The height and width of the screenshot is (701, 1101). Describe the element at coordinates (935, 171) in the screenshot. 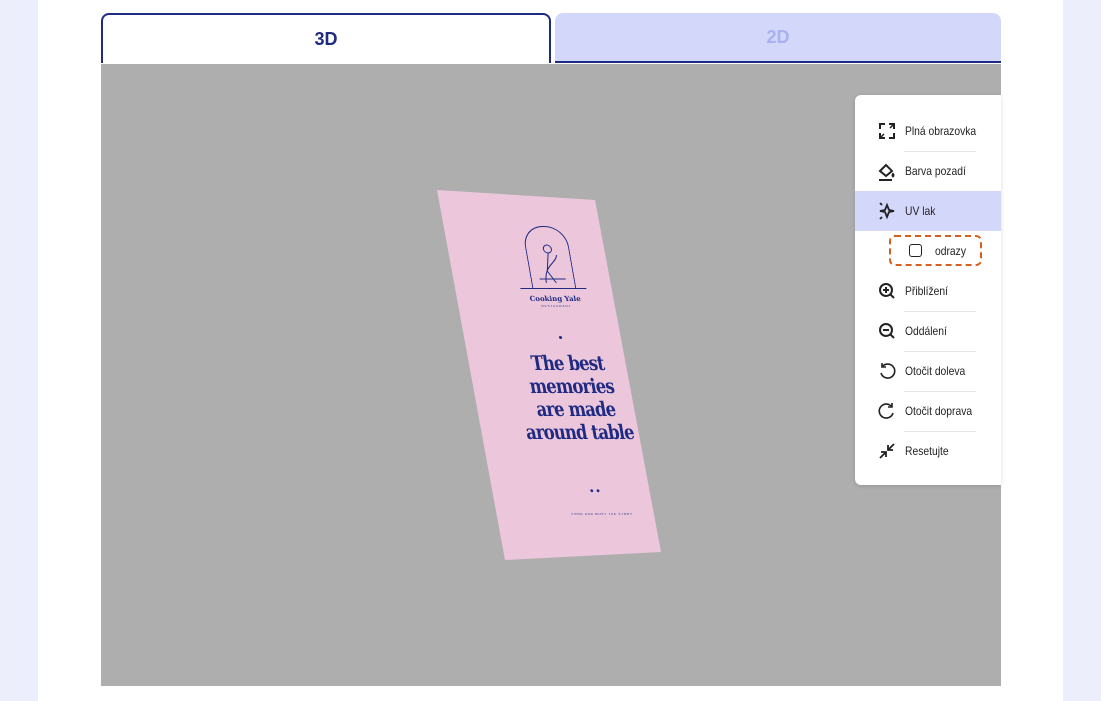

I see `background-color-label: Barva pozadí` at that location.